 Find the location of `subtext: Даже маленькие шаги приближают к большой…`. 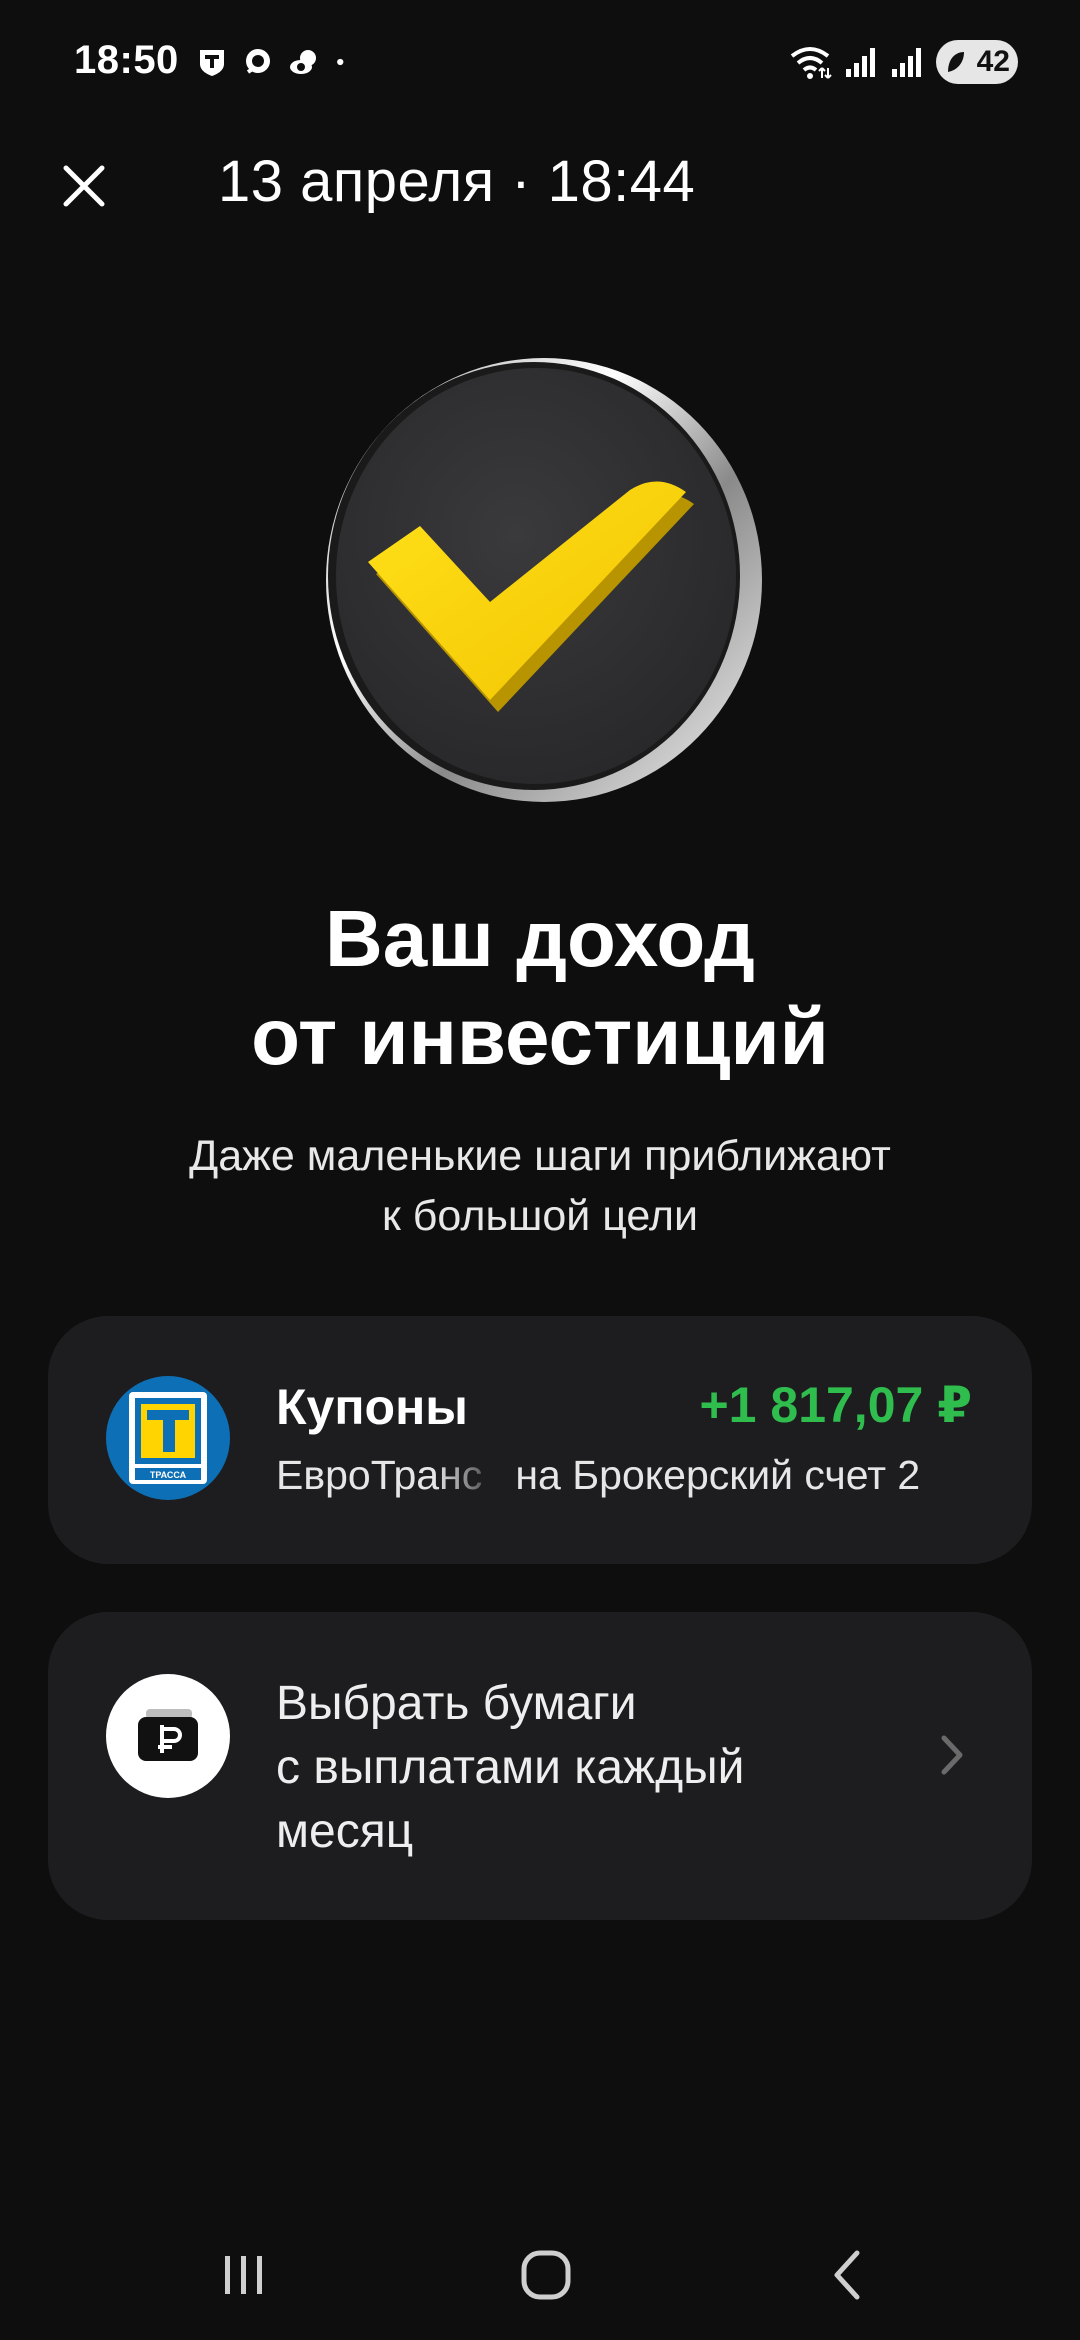

subtext: Даже маленькие шаги приближают к большой… is located at coordinates (540, 1186).